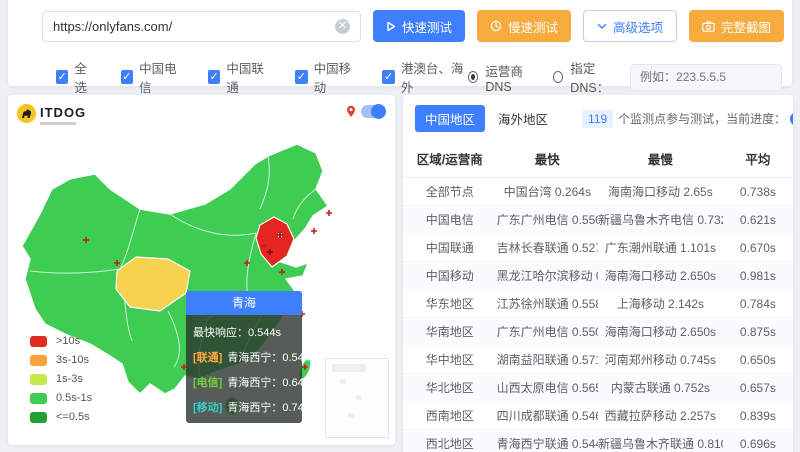 The height and width of the screenshot is (452, 800). What do you see at coordinates (590, 78) in the screenshot?
I see `custom-dns-label: 指定DNS：` at bounding box center [590, 78].